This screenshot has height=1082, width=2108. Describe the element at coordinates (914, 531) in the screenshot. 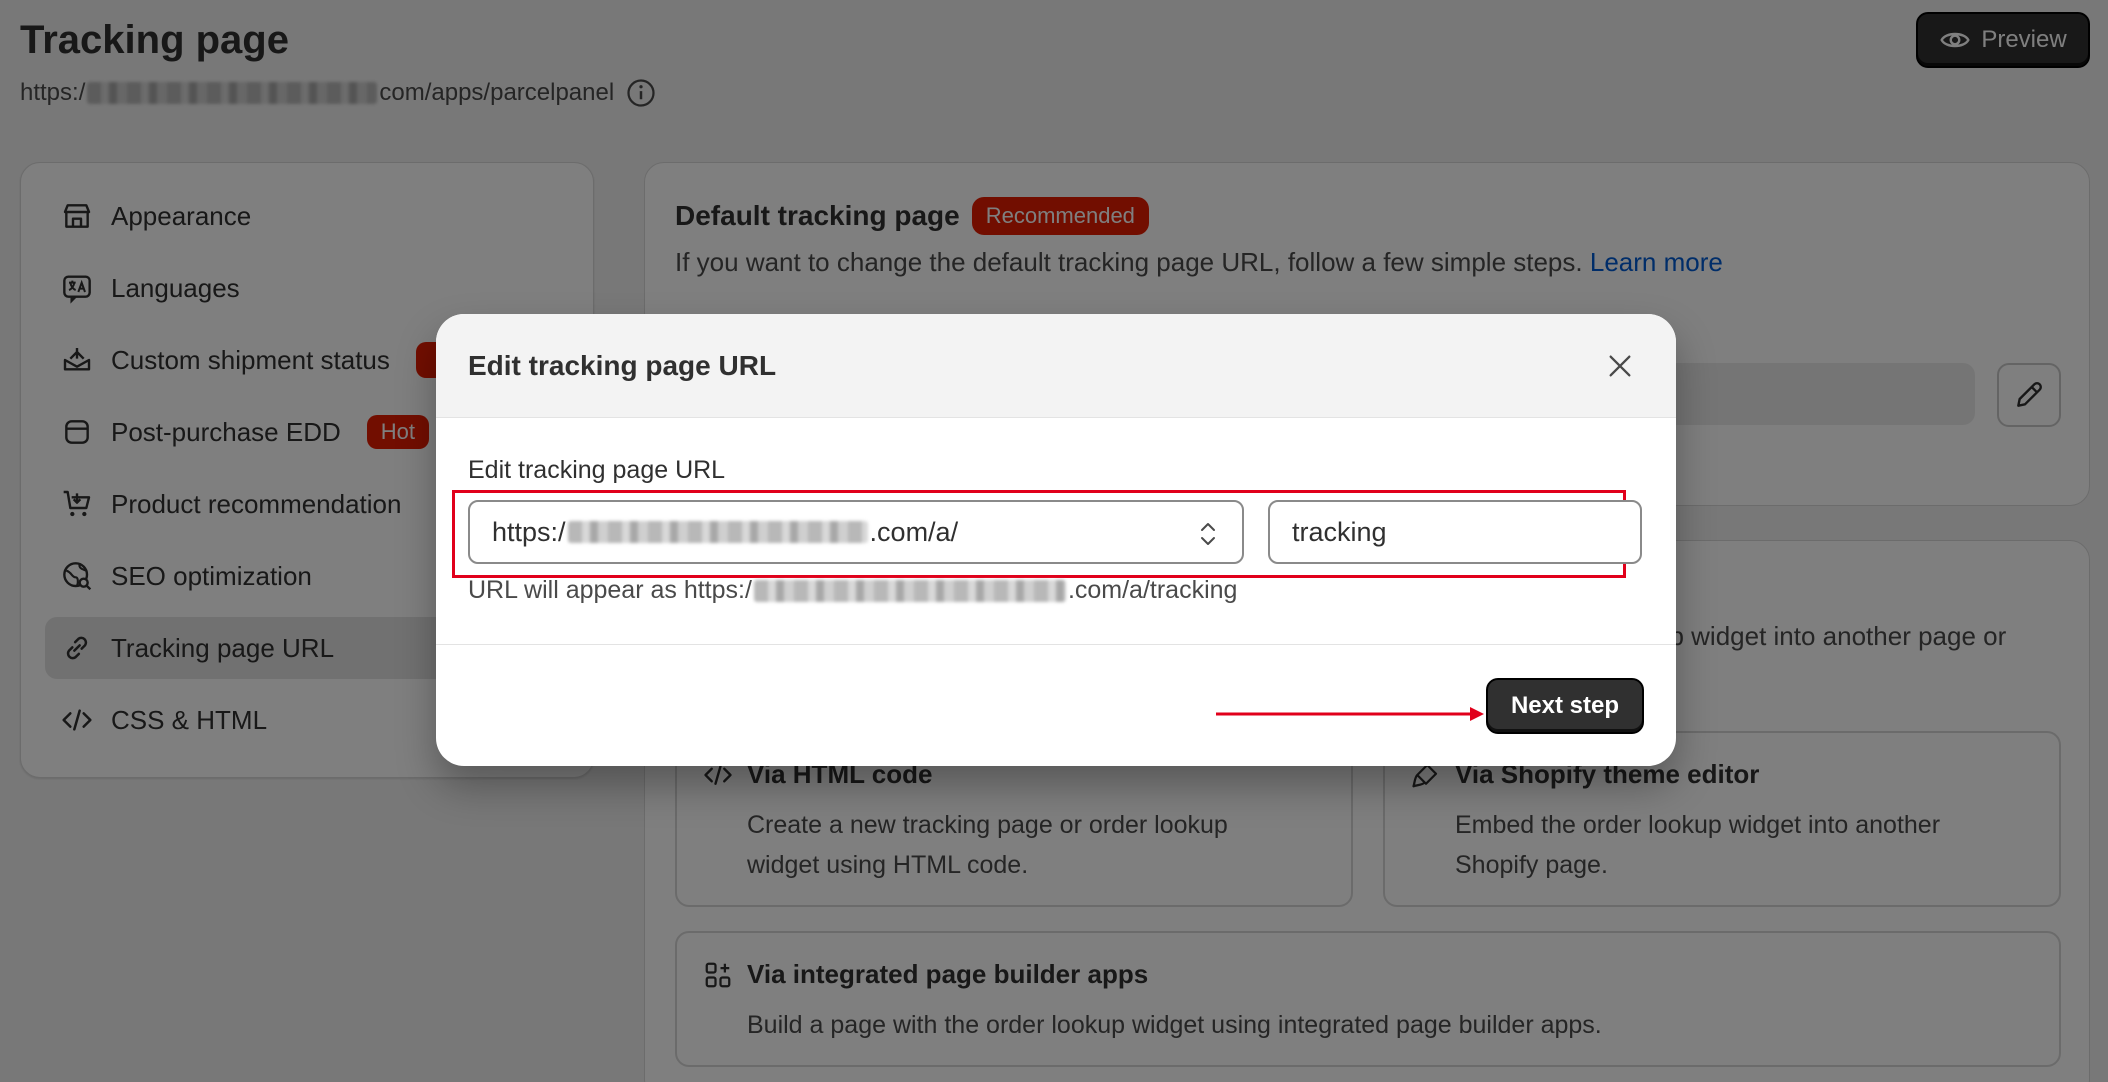

I see `select-suffix: .com/a/` at that location.